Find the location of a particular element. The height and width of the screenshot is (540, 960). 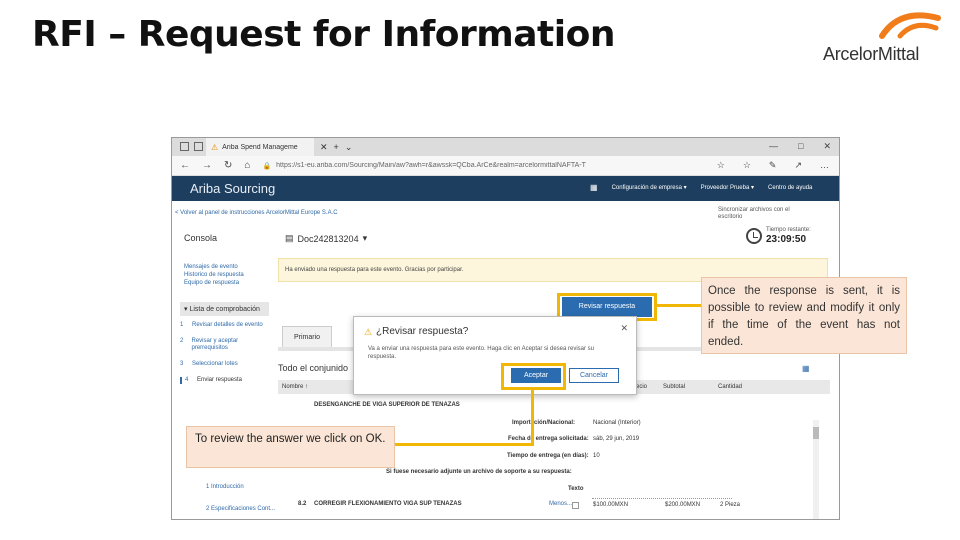

console-heading: Consola is located at coordinates (201, 238).